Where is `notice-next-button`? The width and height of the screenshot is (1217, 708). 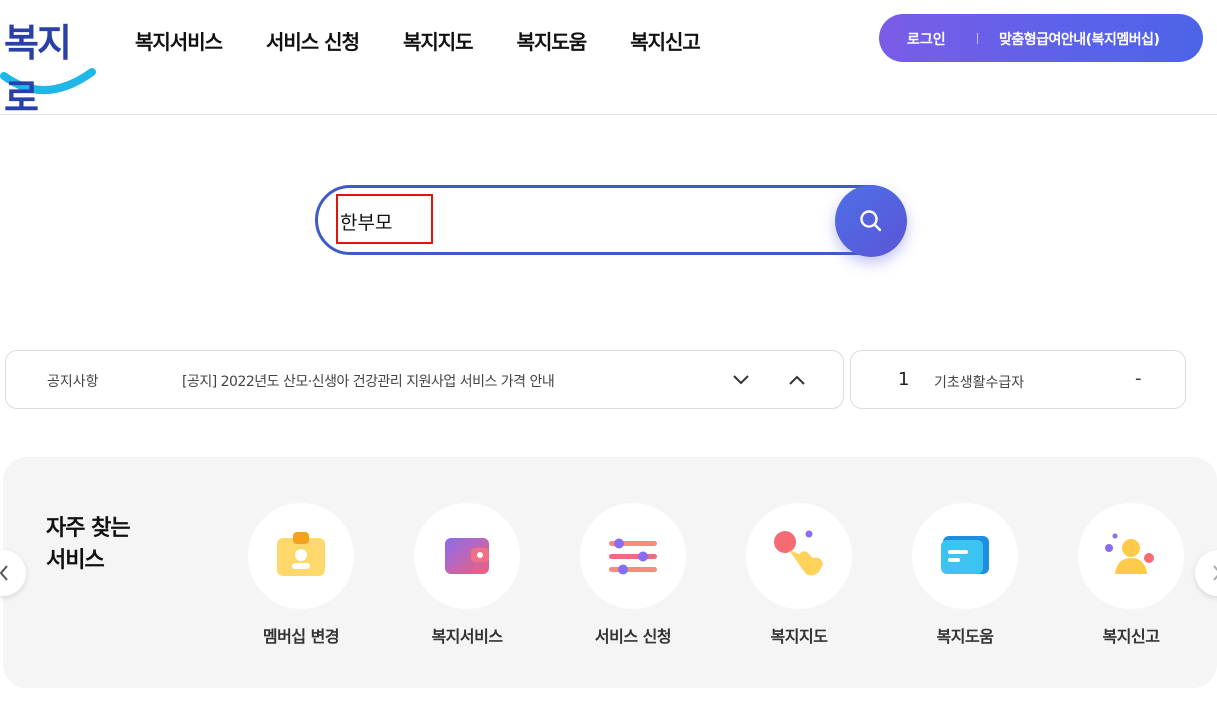 notice-next-button is located at coordinates (741, 380).